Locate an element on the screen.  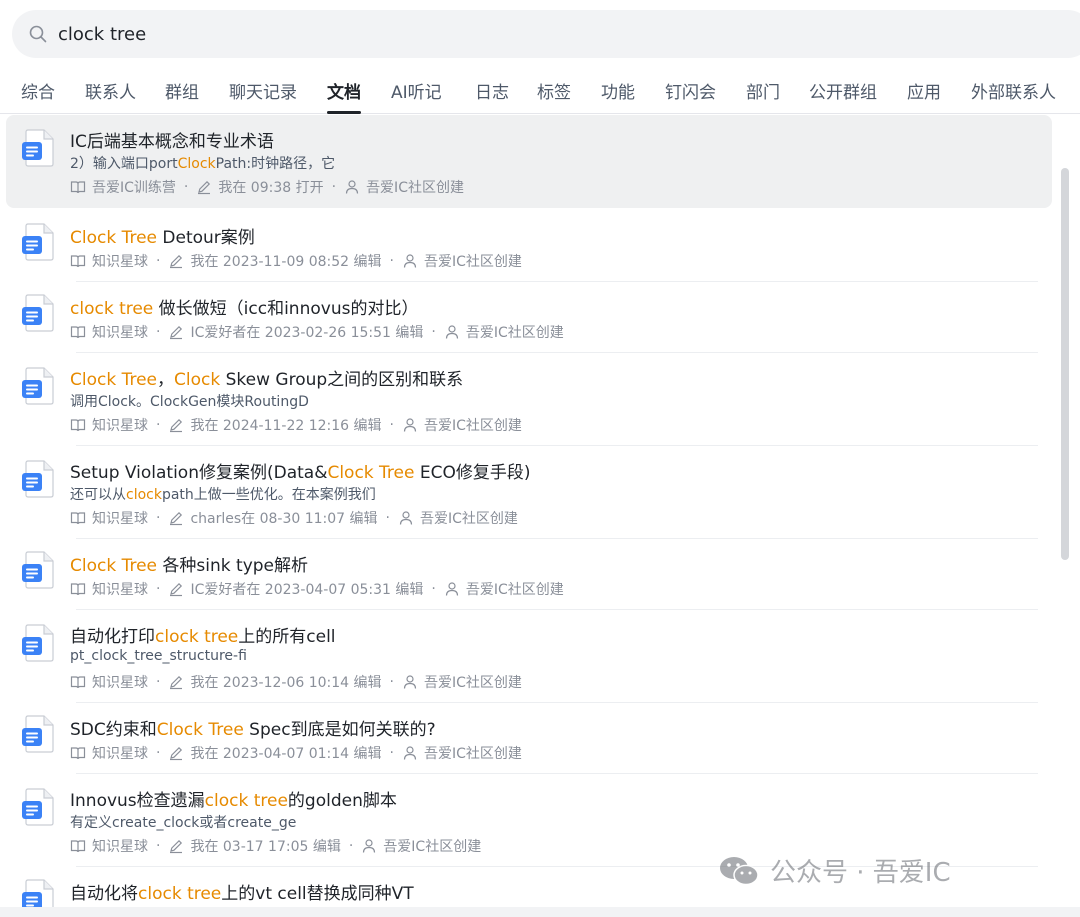
result-meta: 知识星球 · 我在 2023-04-07 01:14 编辑 · 吾爱IC社区创建 is located at coordinates (296, 753).